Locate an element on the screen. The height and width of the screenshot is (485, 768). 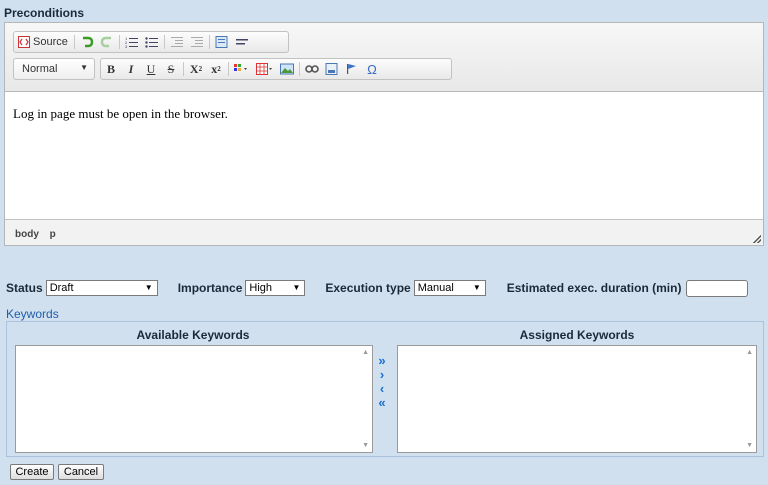
outdent-icon is located at coordinates (176, 42).